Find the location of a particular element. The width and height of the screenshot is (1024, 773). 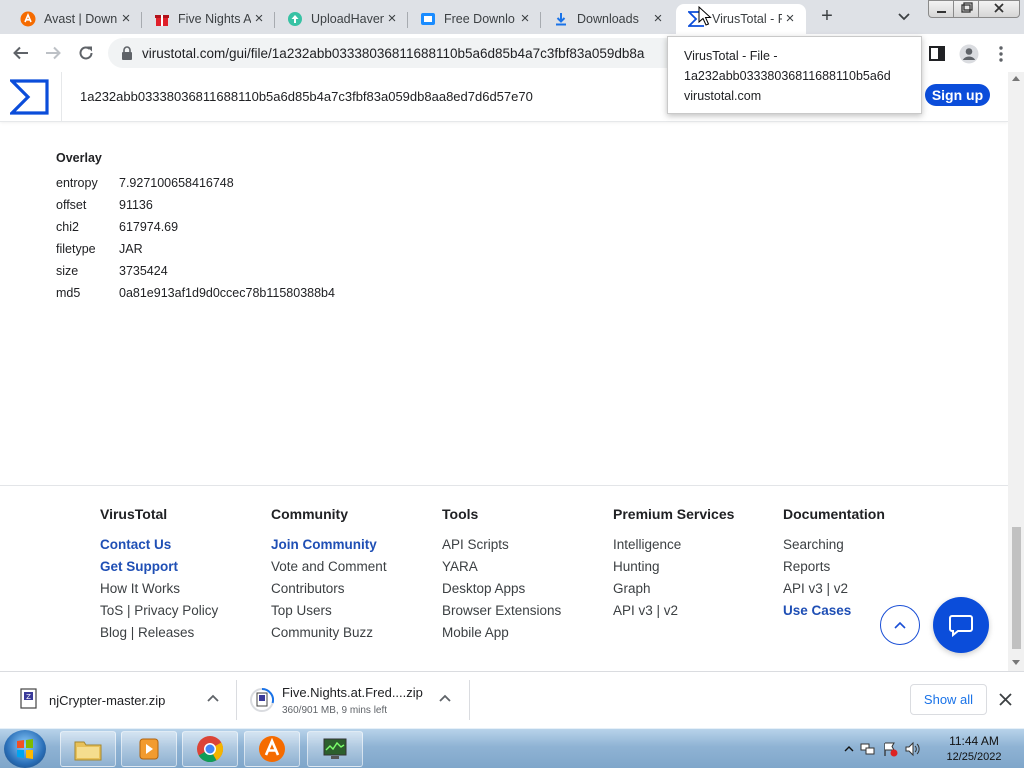

tab-five-nights: Five Nights A × is located at coordinates (208, 19).